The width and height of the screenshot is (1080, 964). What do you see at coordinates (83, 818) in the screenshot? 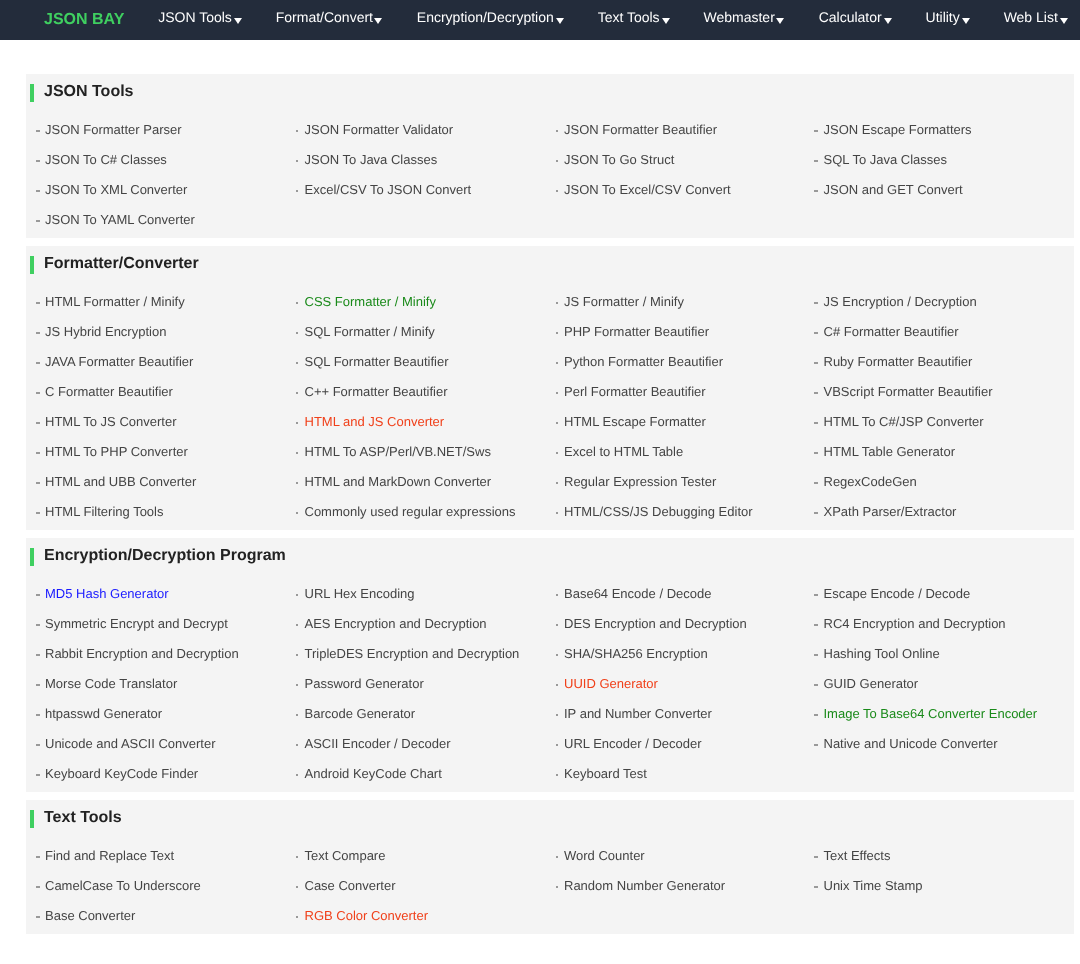
I see `section-title: Text Tools` at bounding box center [83, 818].